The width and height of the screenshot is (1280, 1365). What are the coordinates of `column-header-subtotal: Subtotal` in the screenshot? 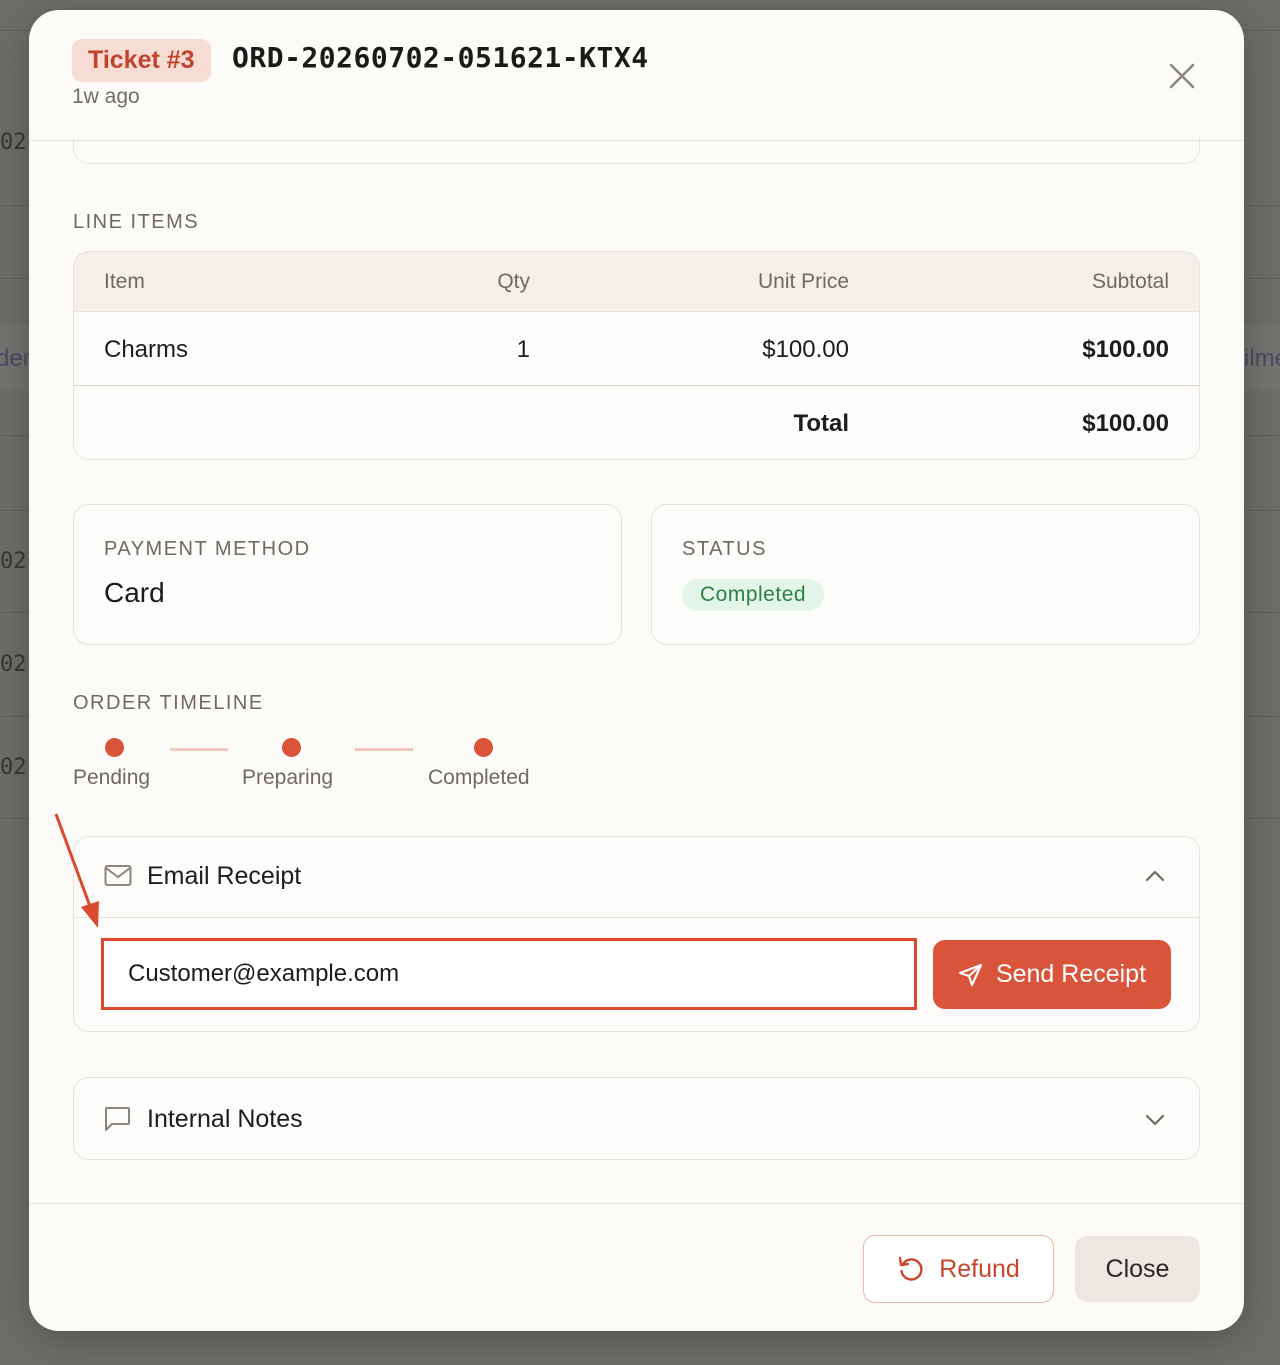 It's located at (1130, 281).